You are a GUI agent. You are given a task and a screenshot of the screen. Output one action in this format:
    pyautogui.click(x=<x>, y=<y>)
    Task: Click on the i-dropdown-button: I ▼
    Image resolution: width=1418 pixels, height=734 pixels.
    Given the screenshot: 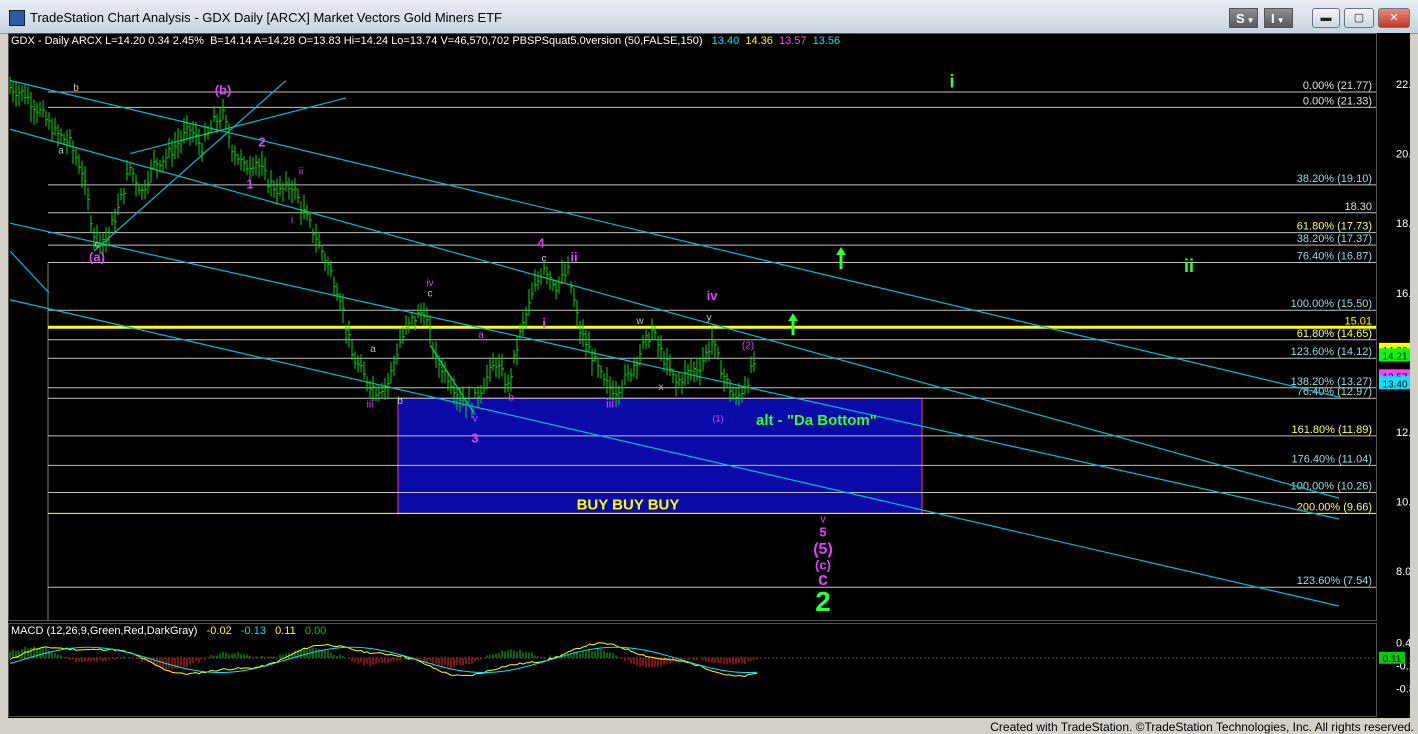 What is the action you would take?
    pyautogui.click(x=1278, y=18)
    